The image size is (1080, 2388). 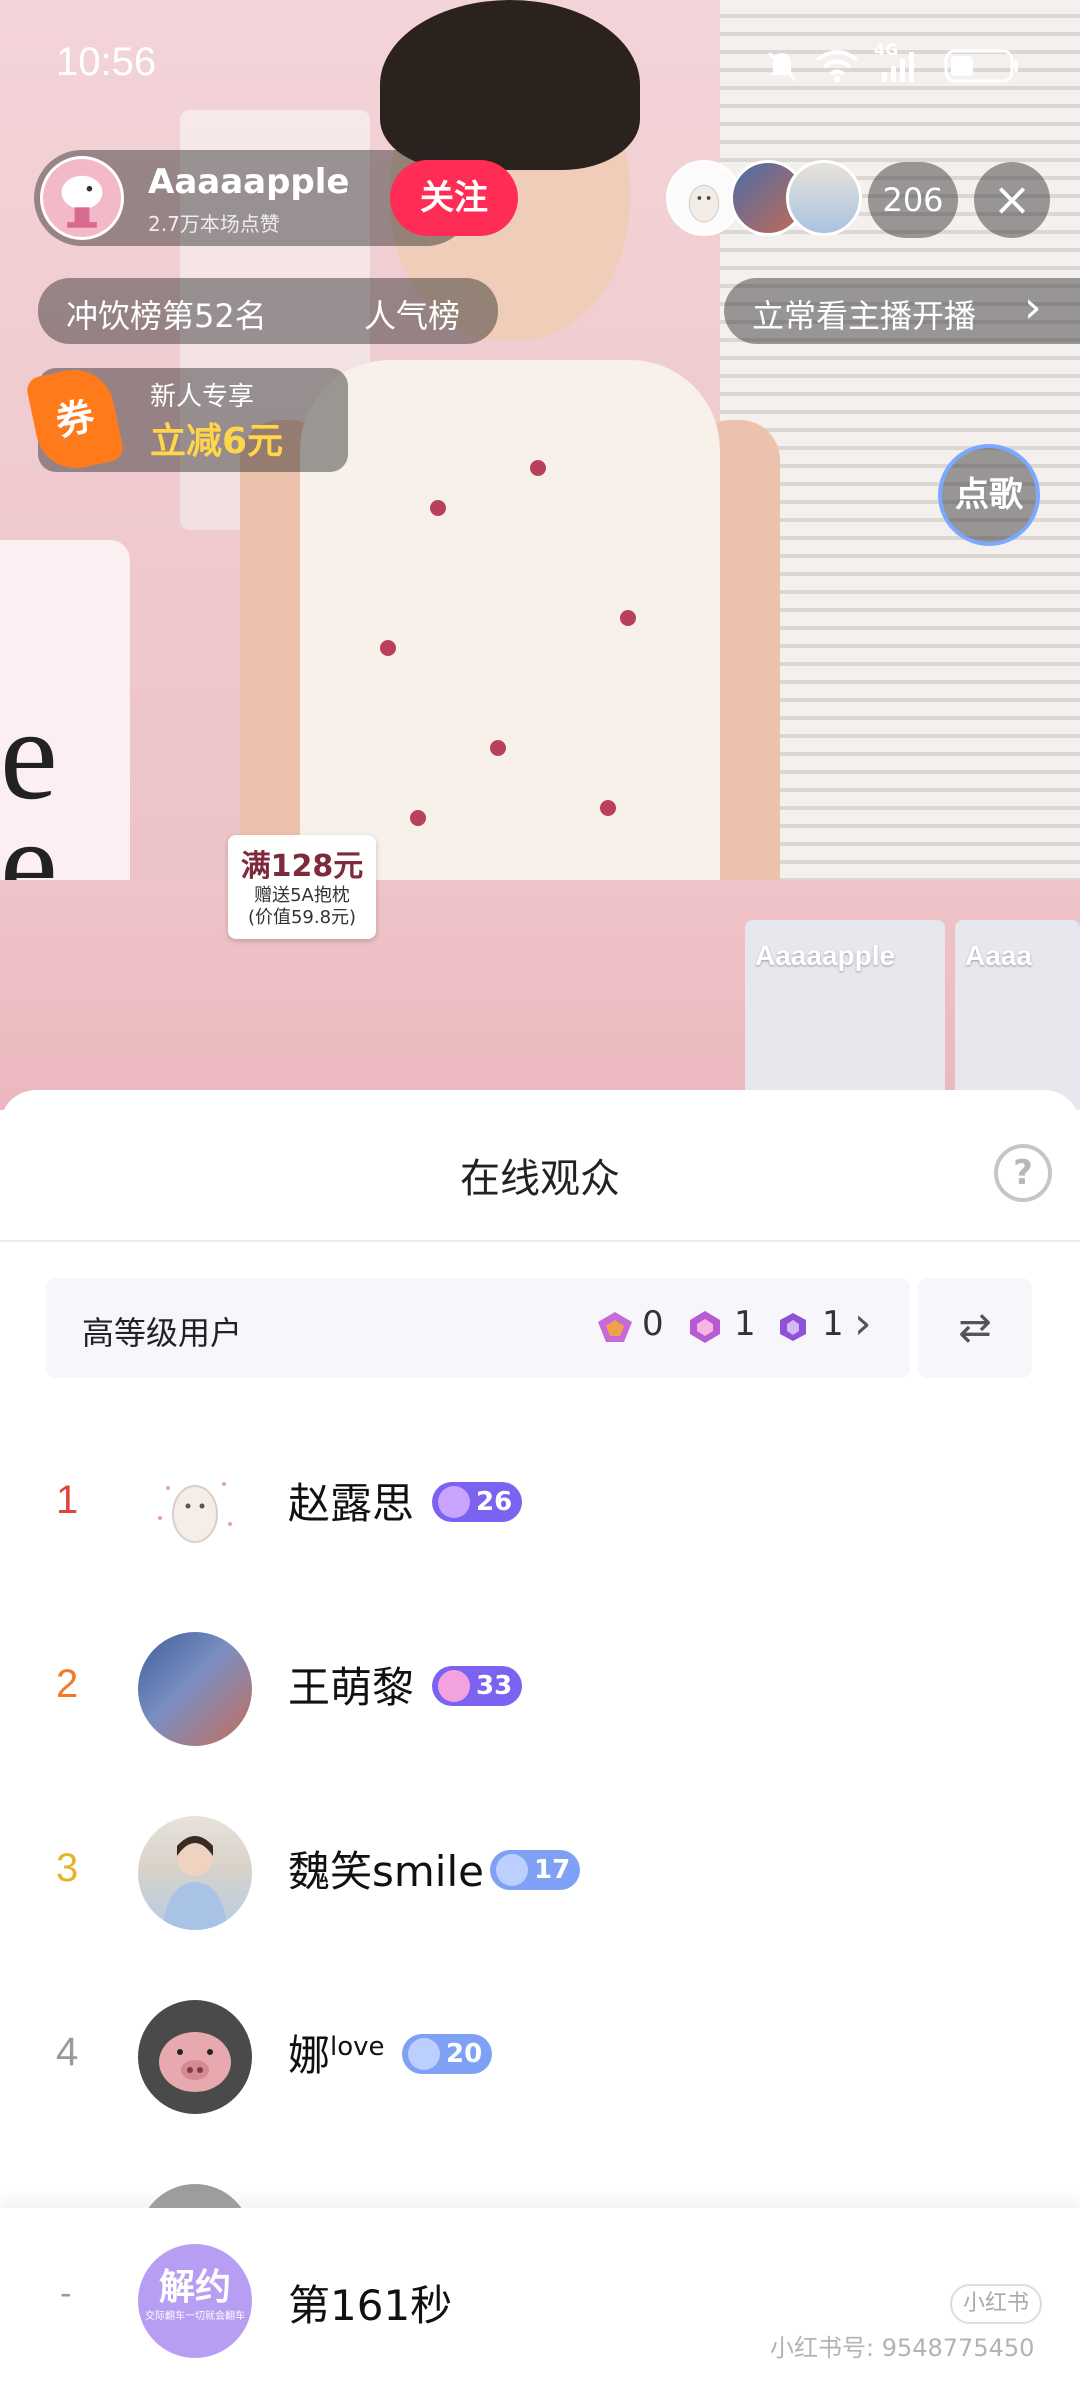 What do you see at coordinates (981, 66) in the screenshot?
I see `battery-icon` at bounding box center [981, 66].